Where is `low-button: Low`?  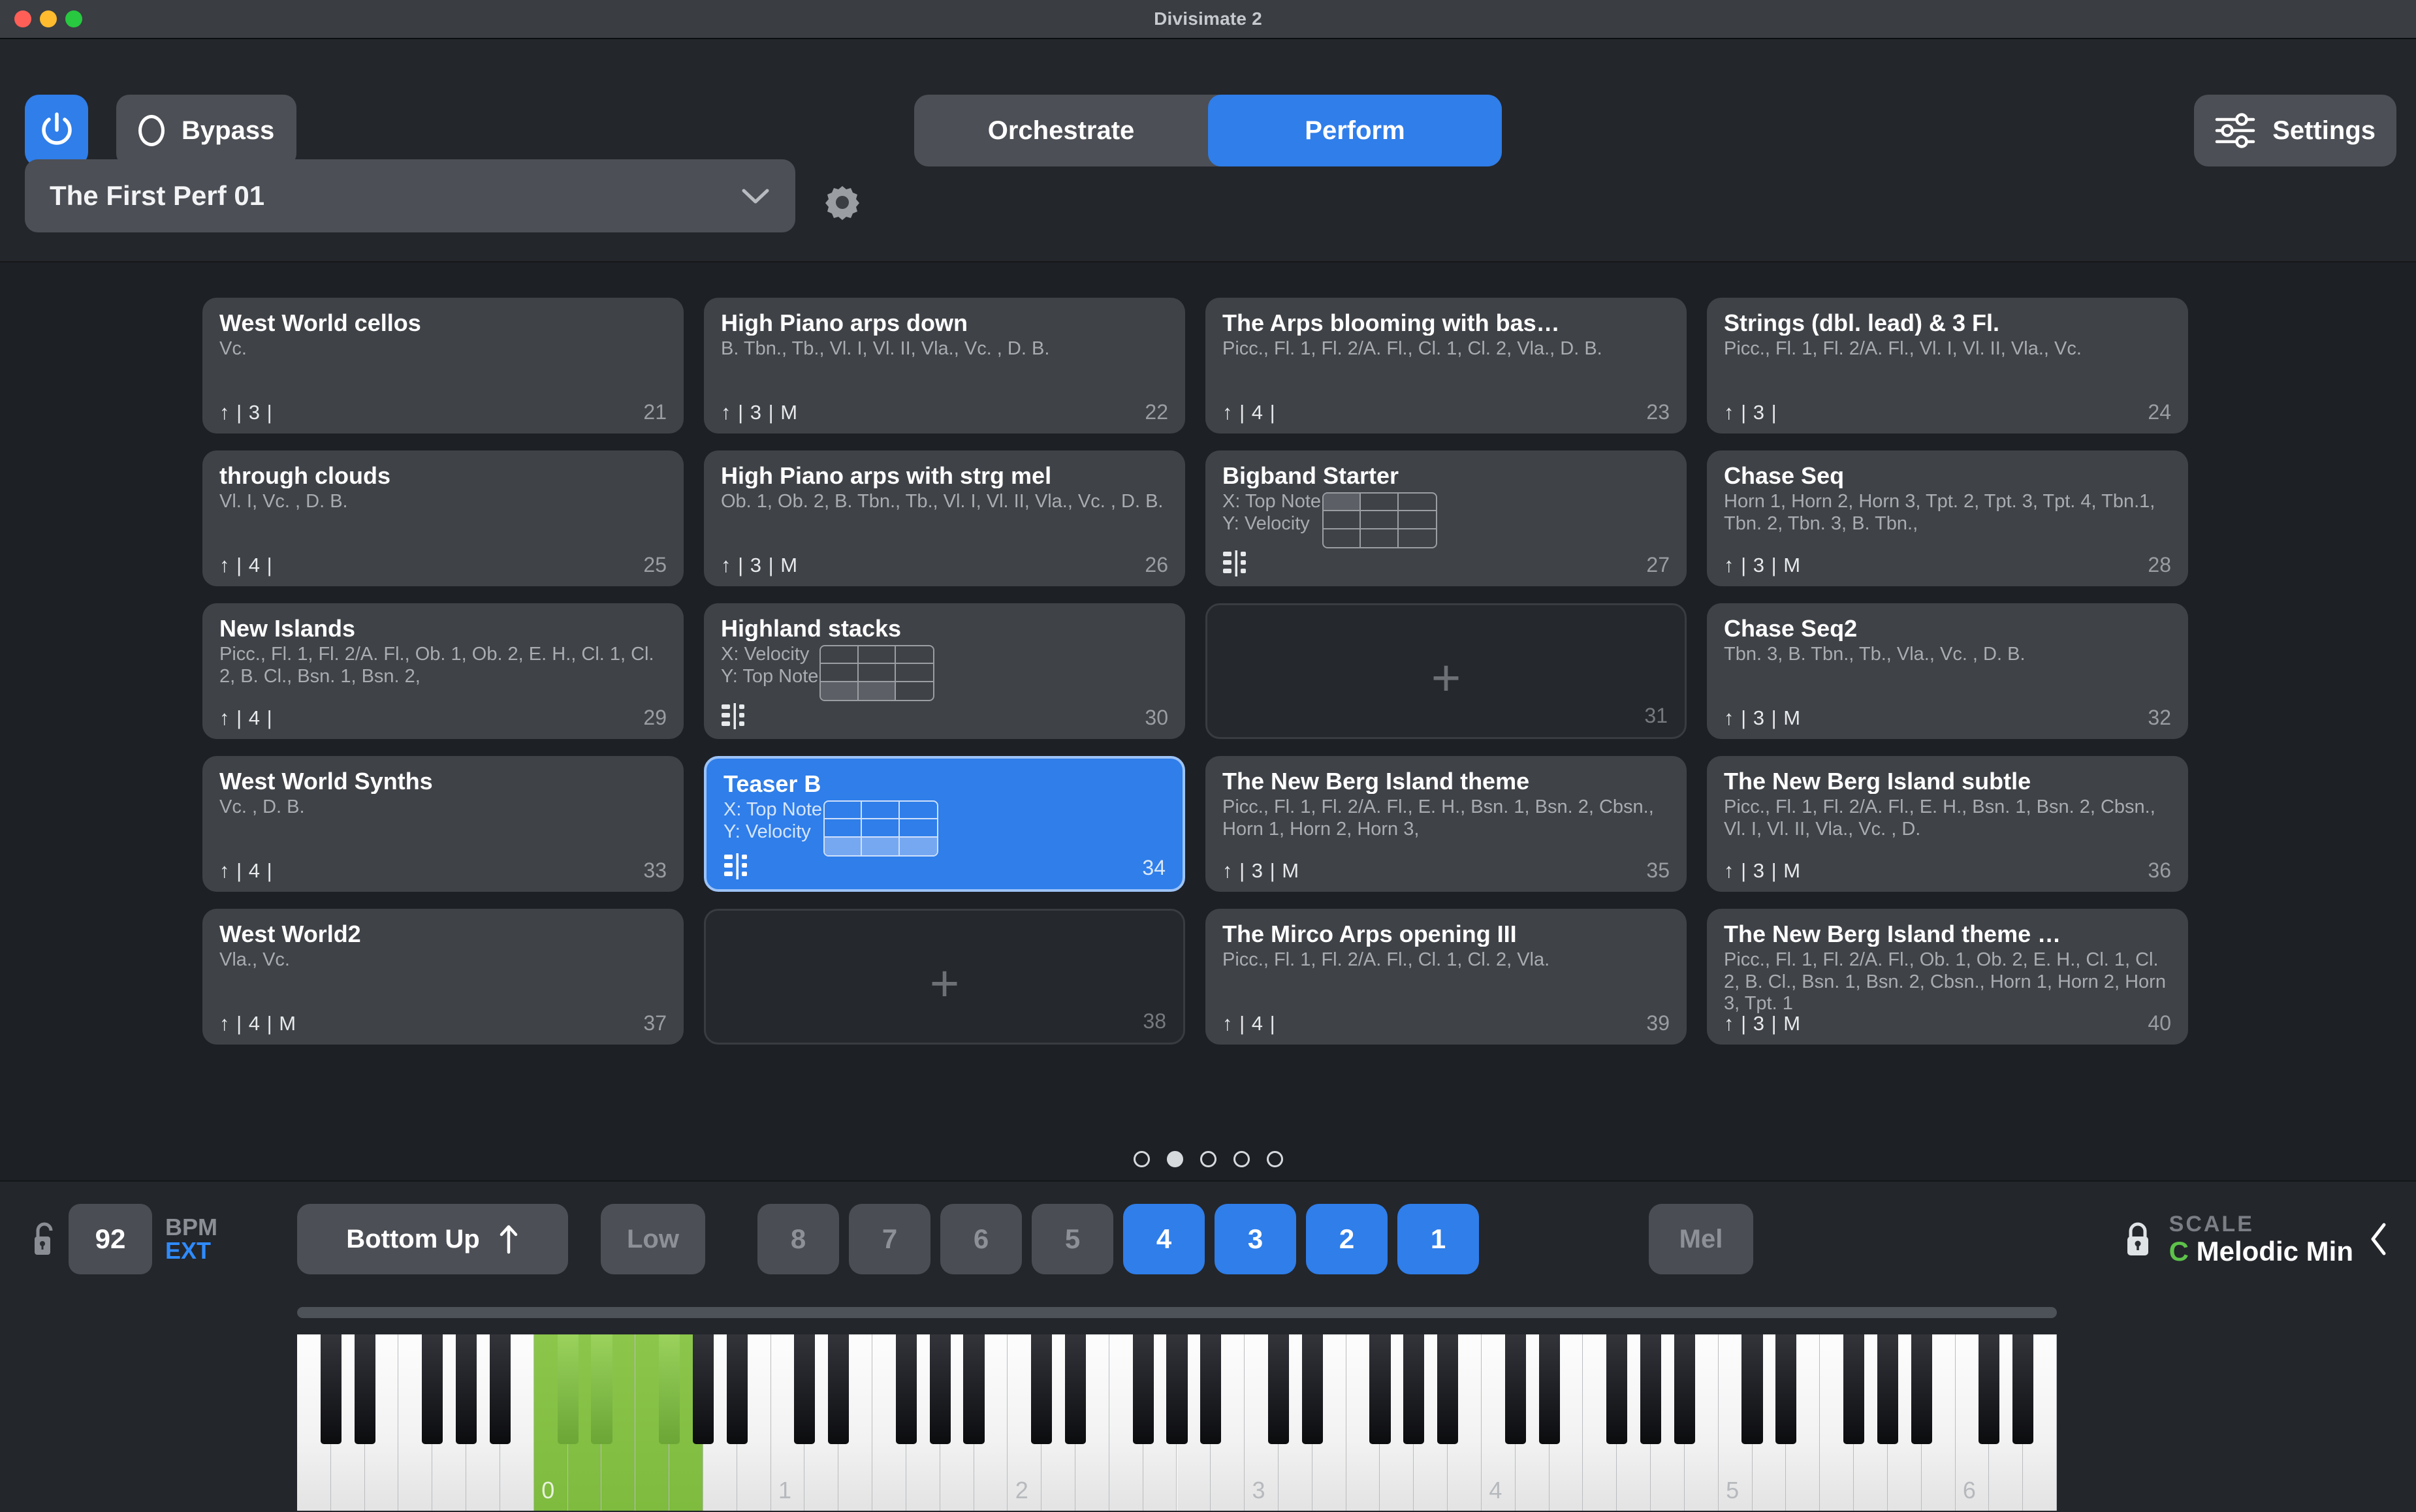 low-button: Low is located at coordinates (653, 1239).